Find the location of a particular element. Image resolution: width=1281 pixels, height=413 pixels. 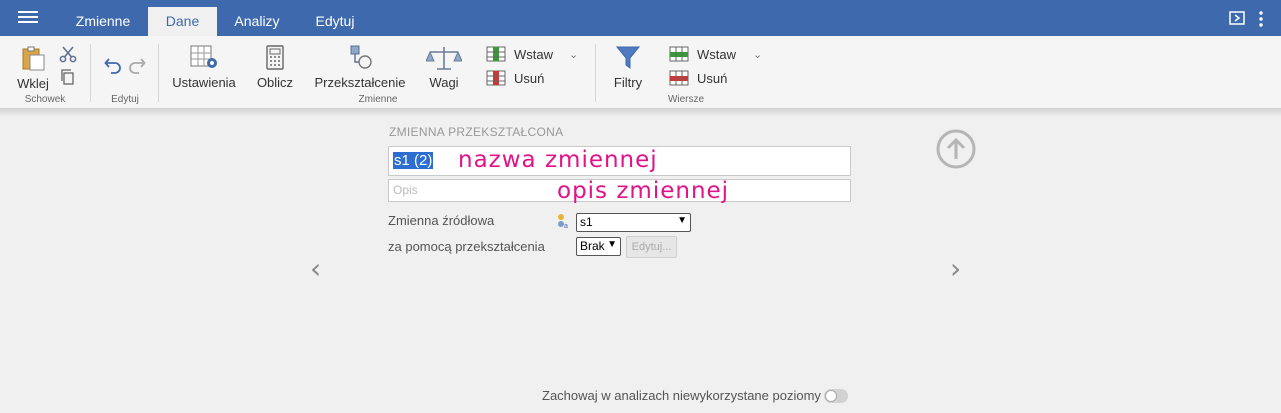

keep-unused-levels-toggle is located at coordinates (836, 396).